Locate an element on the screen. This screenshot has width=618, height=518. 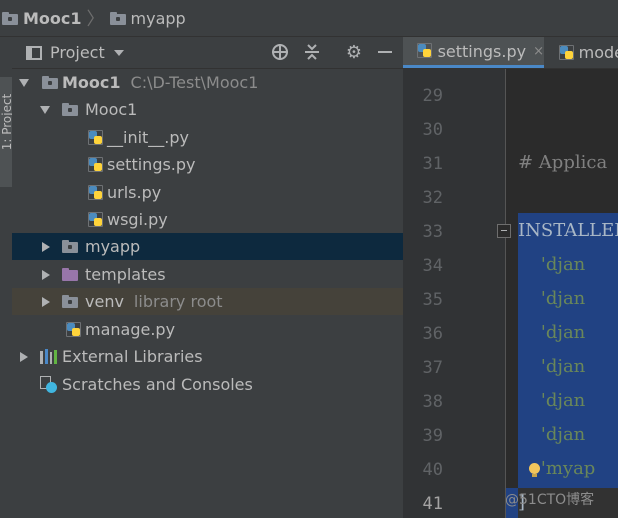
line-number: 36 is located at coordinates (432, 334).